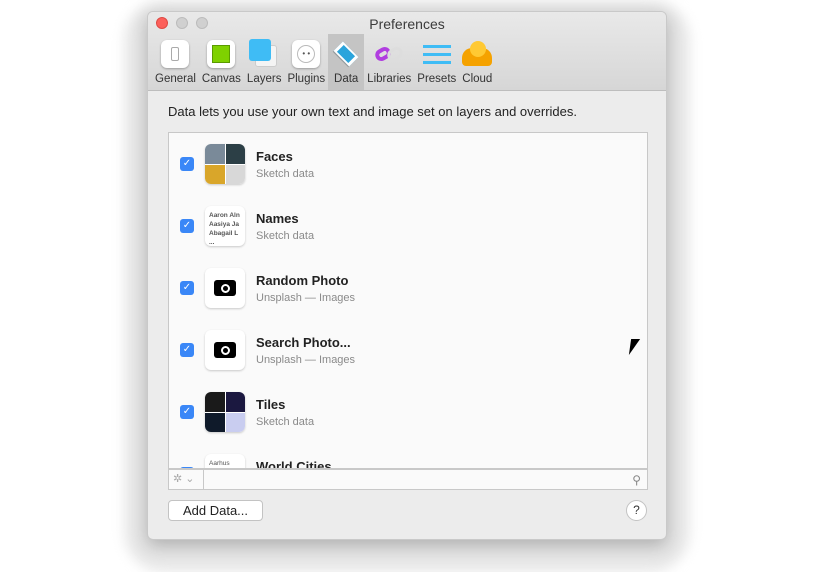 The width and height of the screenshot is (820, 572). Describe the element at coordinates (408, 412) in the screenshot. I see `list-item: ✓ Tiles Sketch data` at that location.